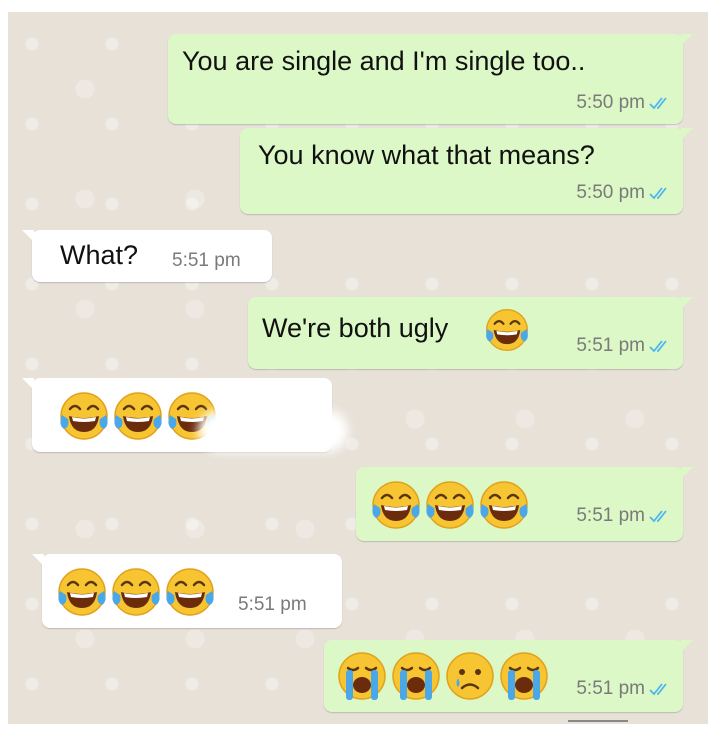 Image resolution: width=720 pixels, height=733 pixels. I want to click on redacted-timestamp, so click(273, 431).